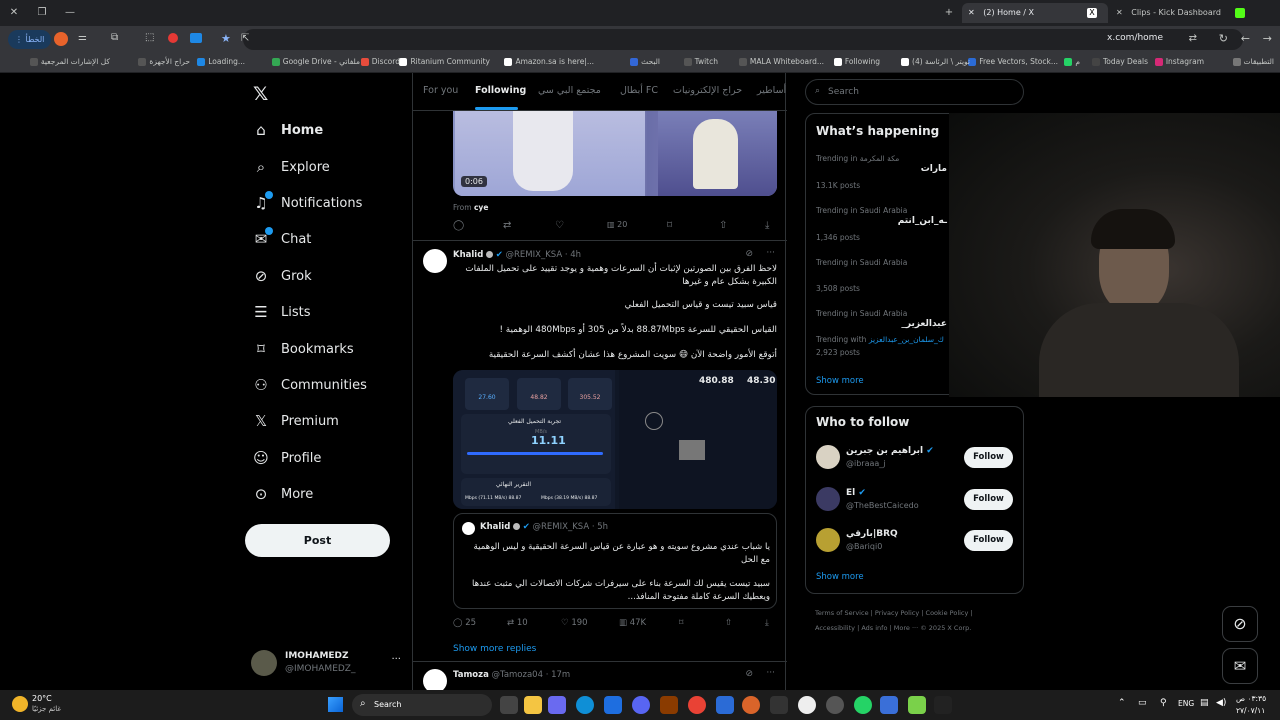  I want to click on reload-icon: ↻, so click(1223, 38).